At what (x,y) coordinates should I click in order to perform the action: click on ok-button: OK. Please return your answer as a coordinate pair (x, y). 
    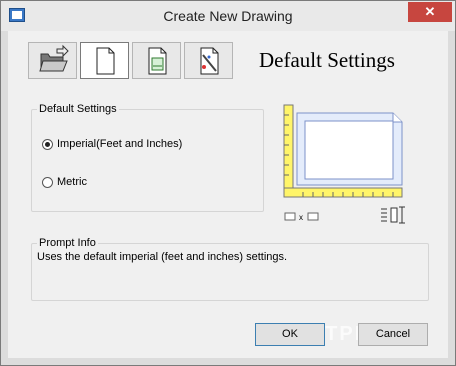
    Looking at the image, I should click on (290, 334).